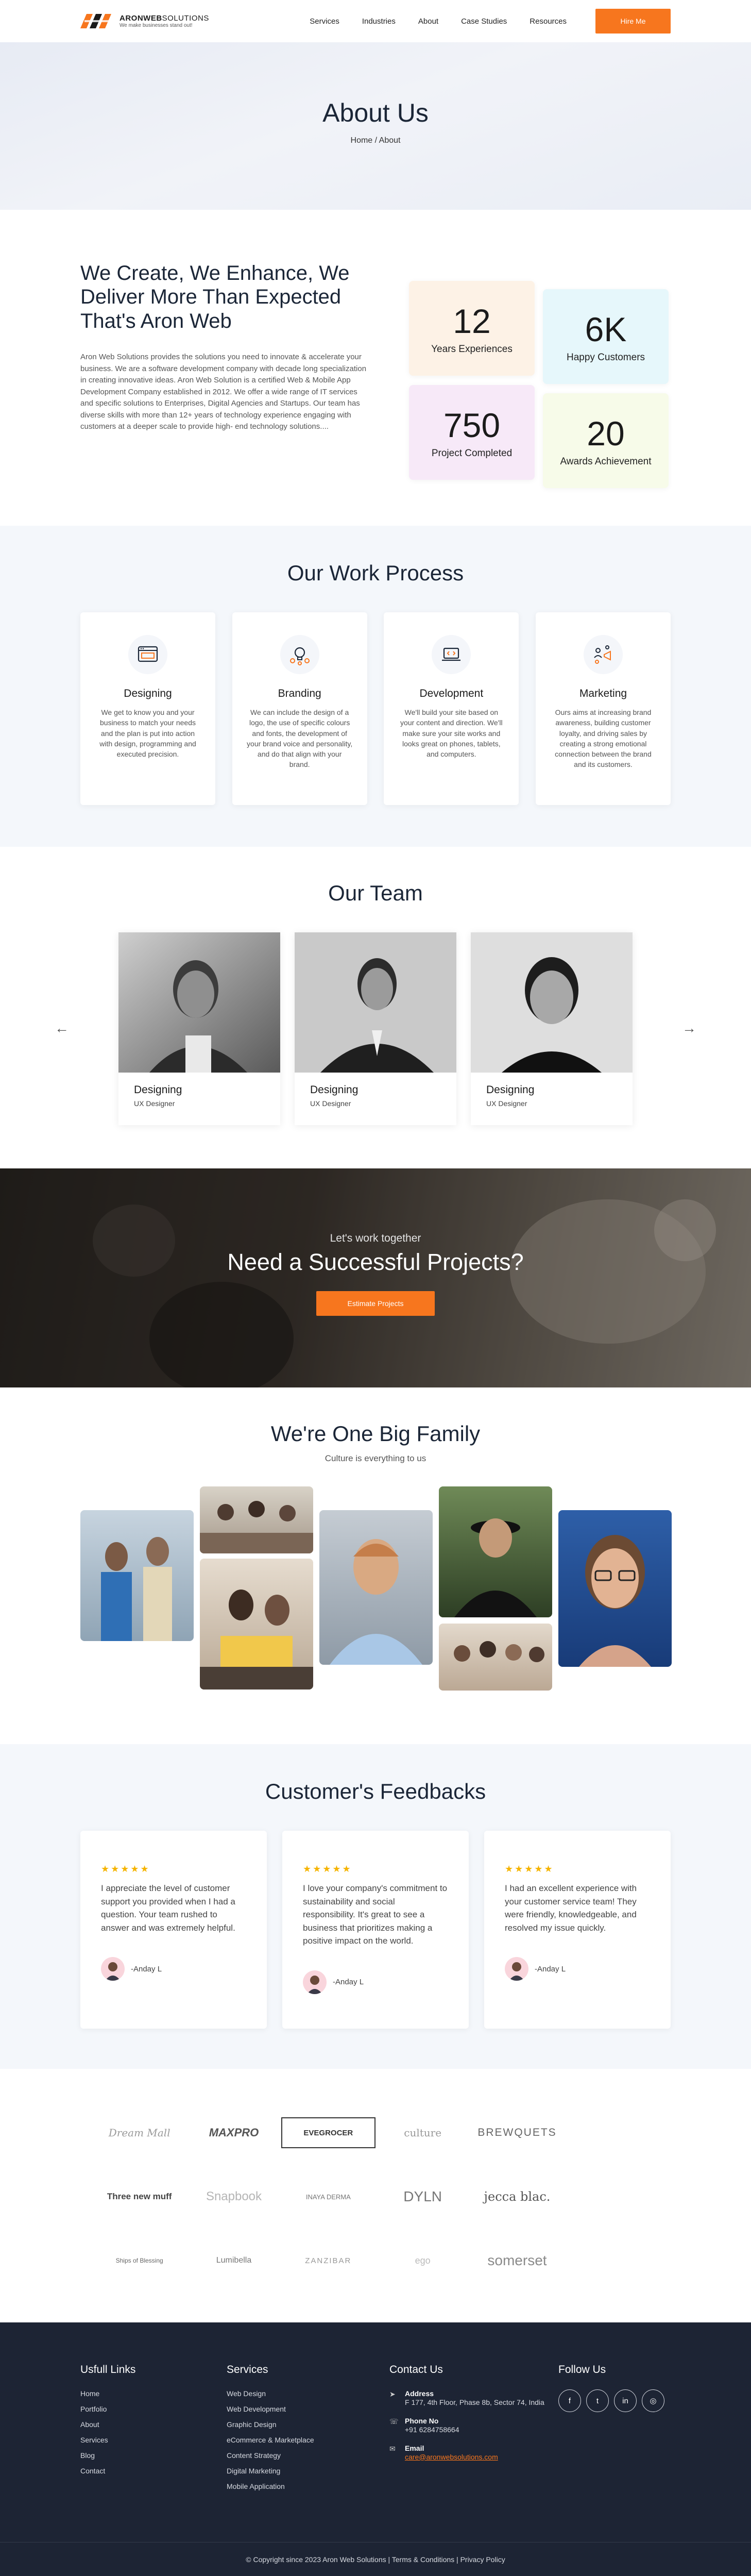  I want to click on footer-link-home: Home, so click(153, 2393).